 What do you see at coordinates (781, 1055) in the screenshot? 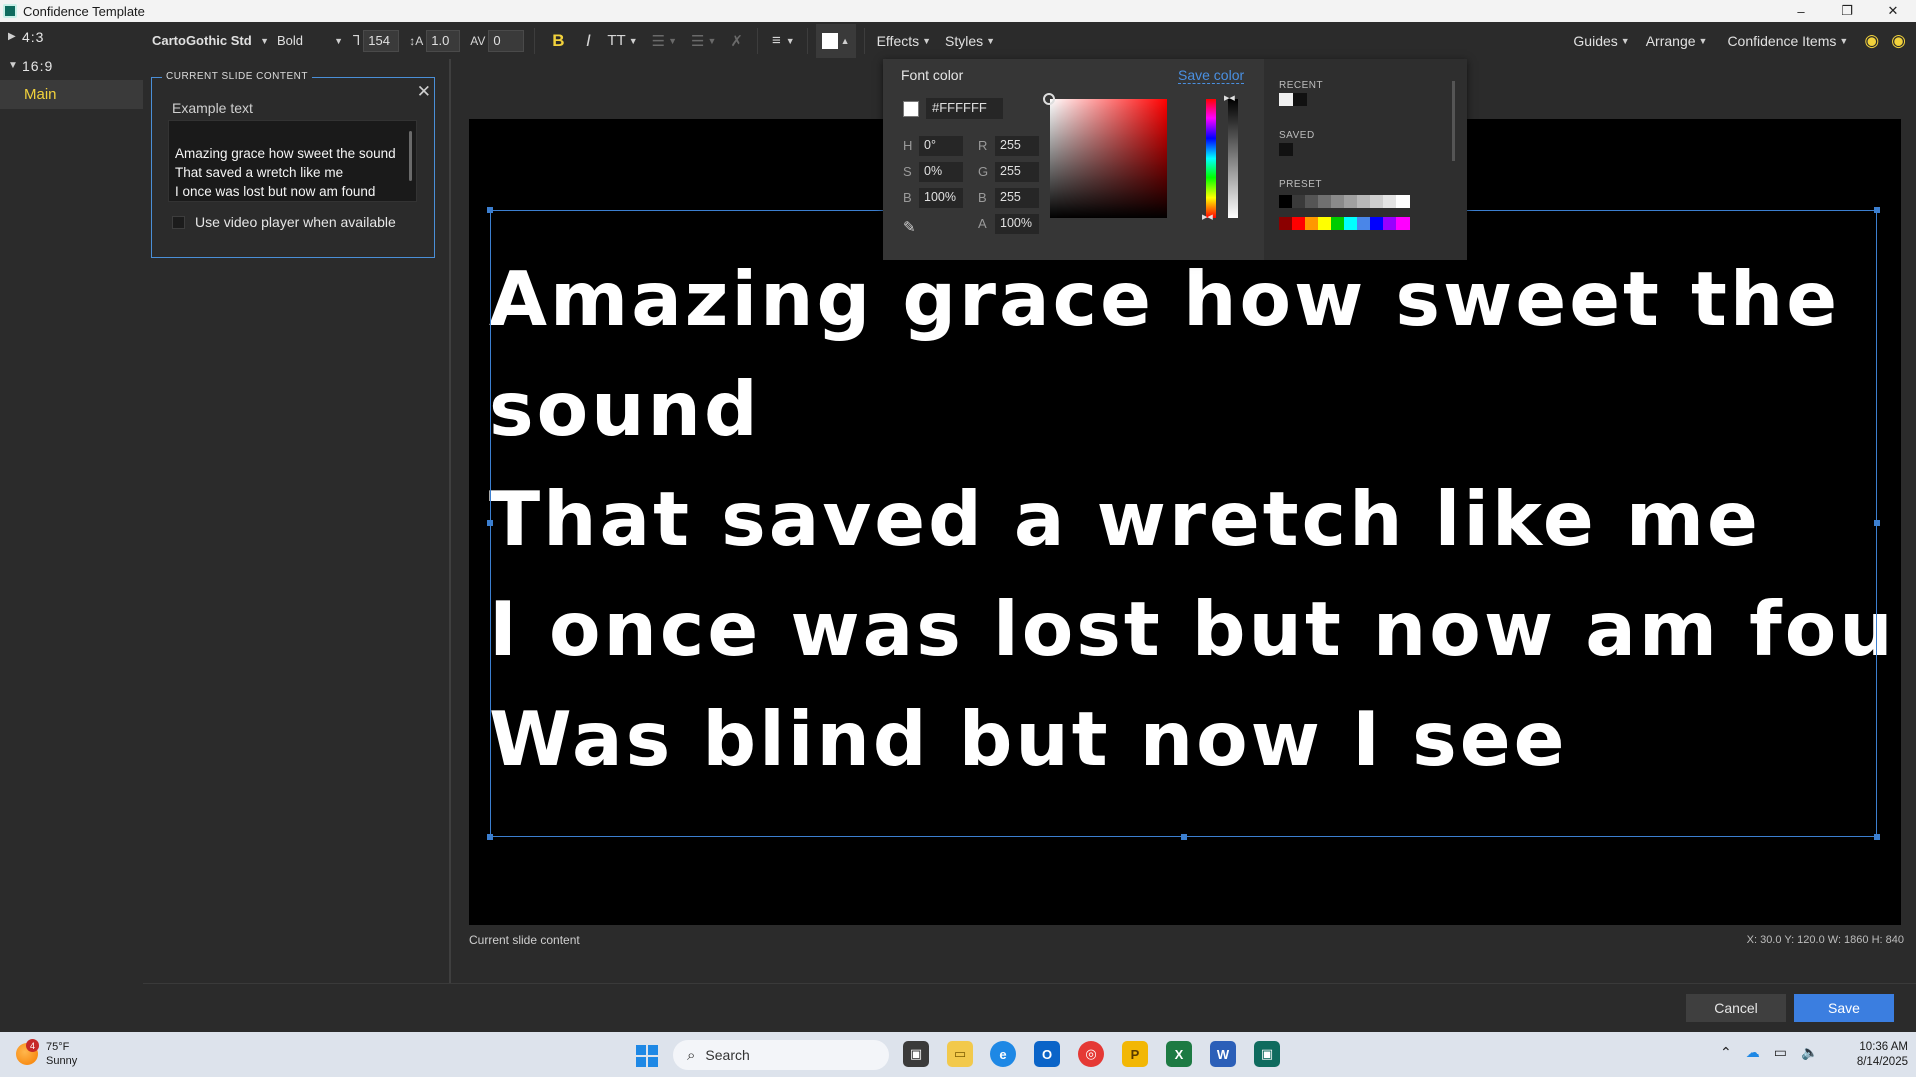
I see `taskbar-search: ⌕ Search` at bounding box center [781, 1055].